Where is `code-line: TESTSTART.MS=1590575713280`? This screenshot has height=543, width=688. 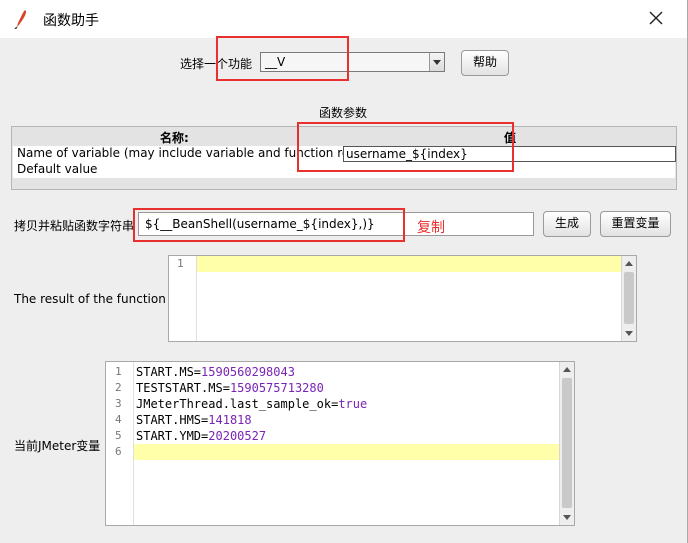 code-line: TESTSTART.MS=1590575713280 is located at coordinates (230, 388).